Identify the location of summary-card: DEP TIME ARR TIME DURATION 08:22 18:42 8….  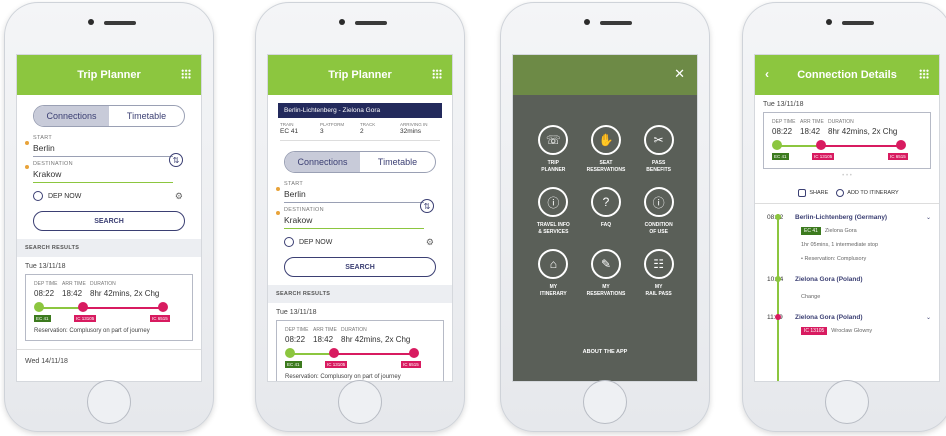
(847, 140).